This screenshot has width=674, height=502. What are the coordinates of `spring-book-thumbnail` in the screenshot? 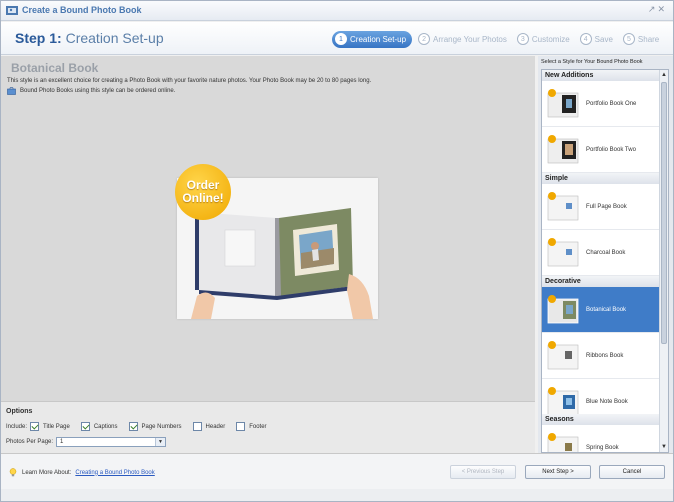 It's located at (563, 442).